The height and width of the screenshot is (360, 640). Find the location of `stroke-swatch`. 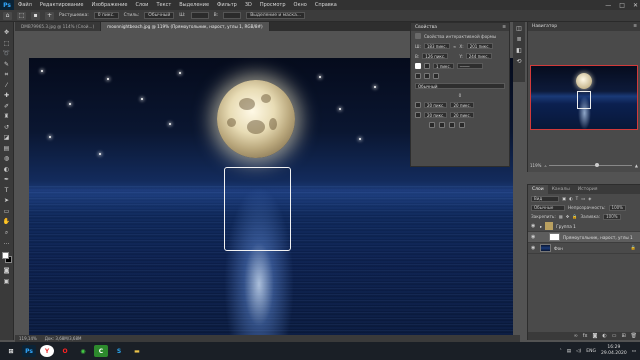

stroke-swatch is located at coordinates (427, 66).